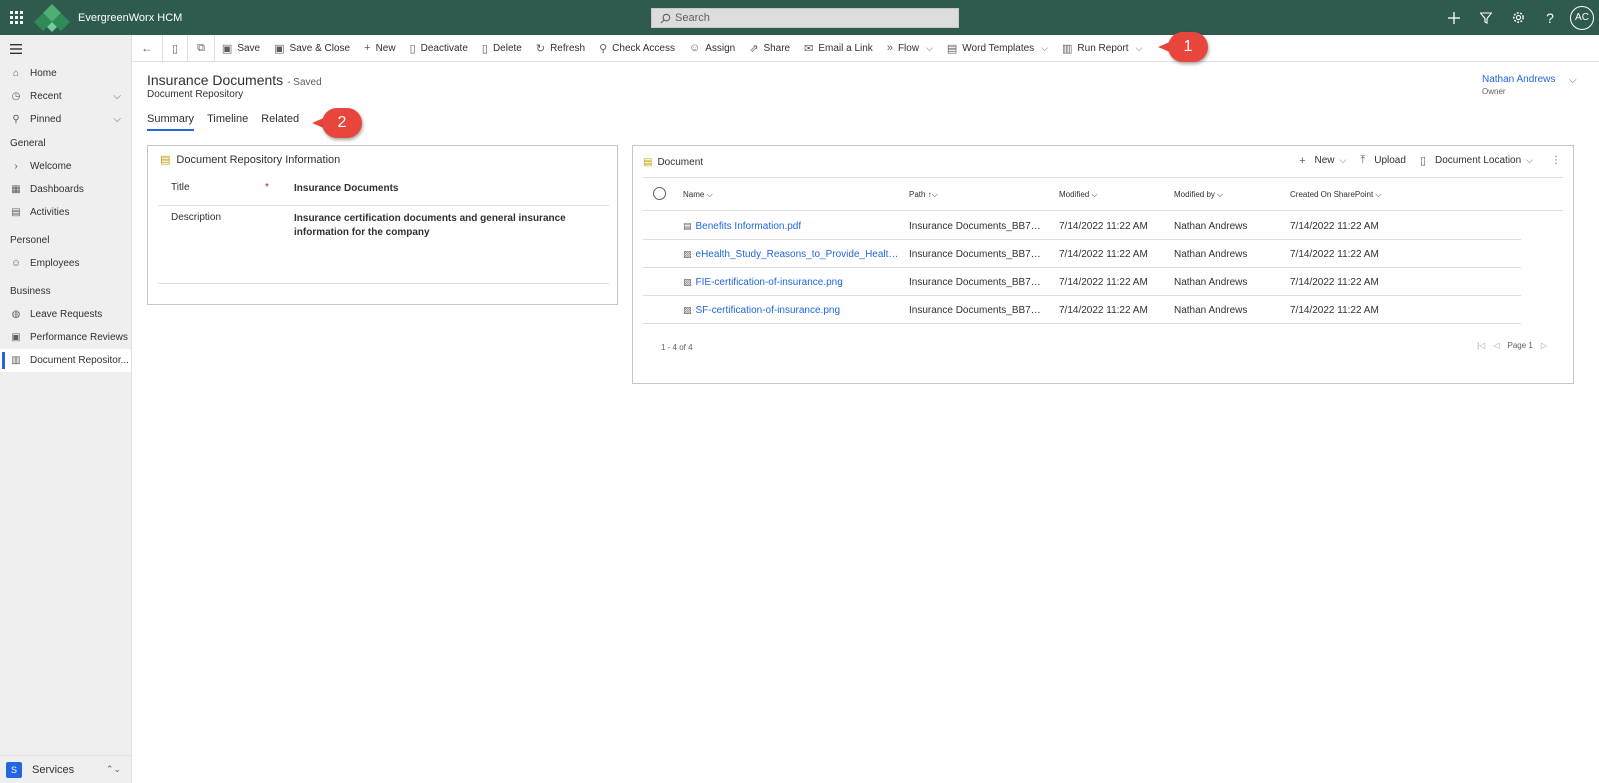 This screenshot has width=1599, height=783. Describe the element at coordinates (1188, 47) in the screenshot. I see `callout-number: 1` at that location.